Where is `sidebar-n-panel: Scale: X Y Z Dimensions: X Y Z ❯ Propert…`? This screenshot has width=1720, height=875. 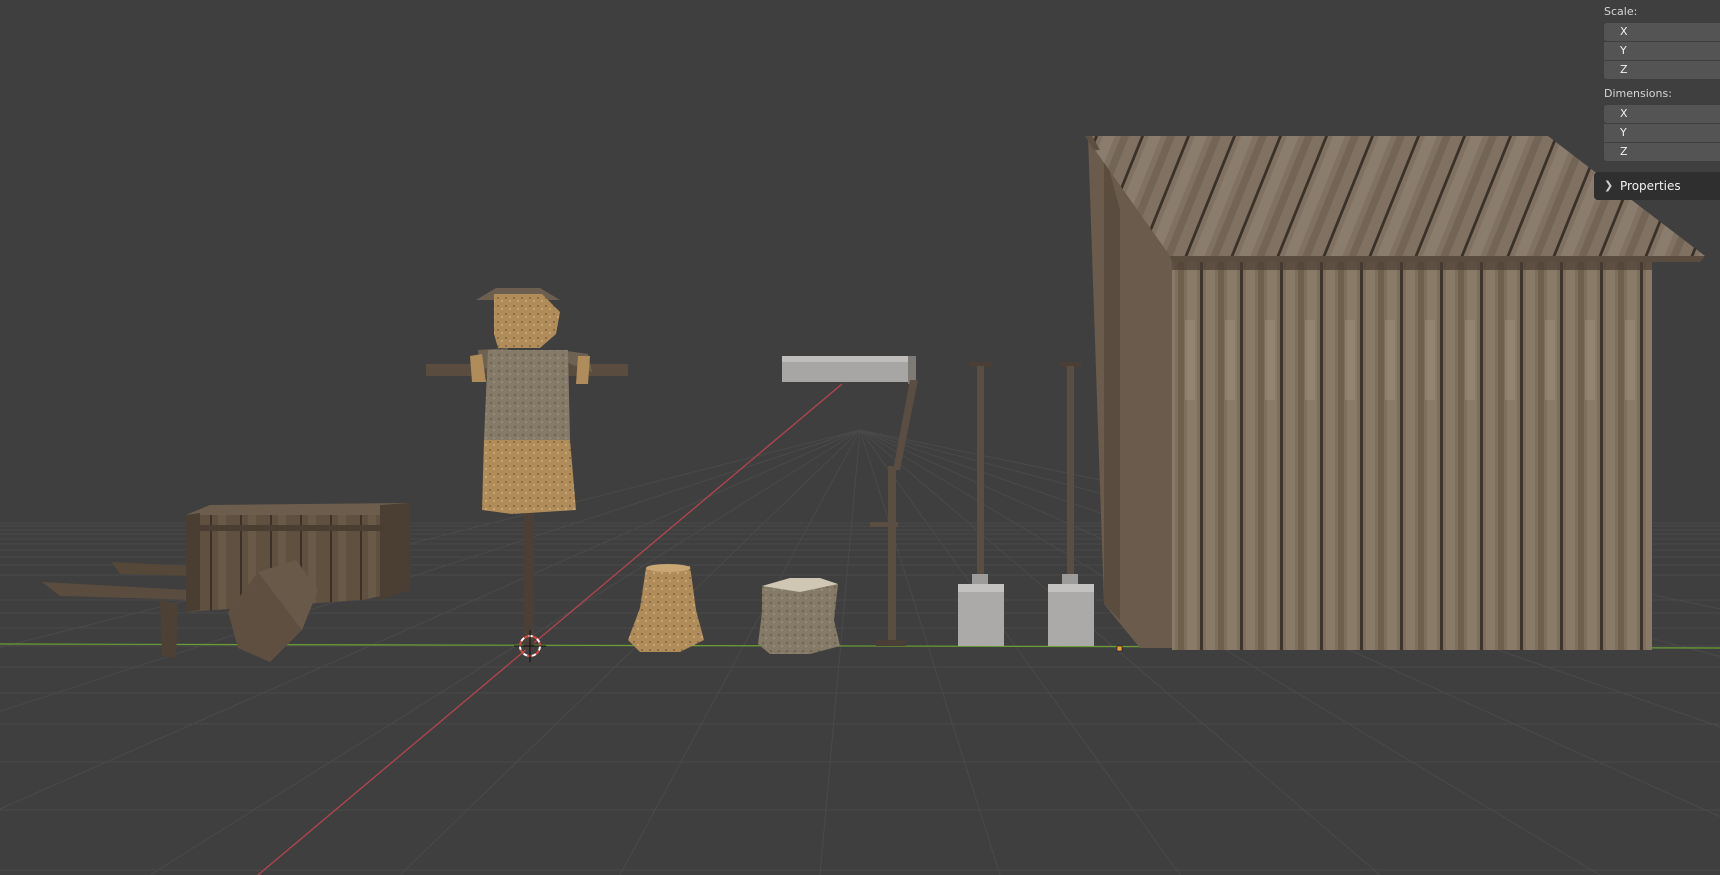
sidebar-n-panel: Scale: X Y Z Dimensions: X Y Z ❯ Propert… is located at coordinates (1657, 105).